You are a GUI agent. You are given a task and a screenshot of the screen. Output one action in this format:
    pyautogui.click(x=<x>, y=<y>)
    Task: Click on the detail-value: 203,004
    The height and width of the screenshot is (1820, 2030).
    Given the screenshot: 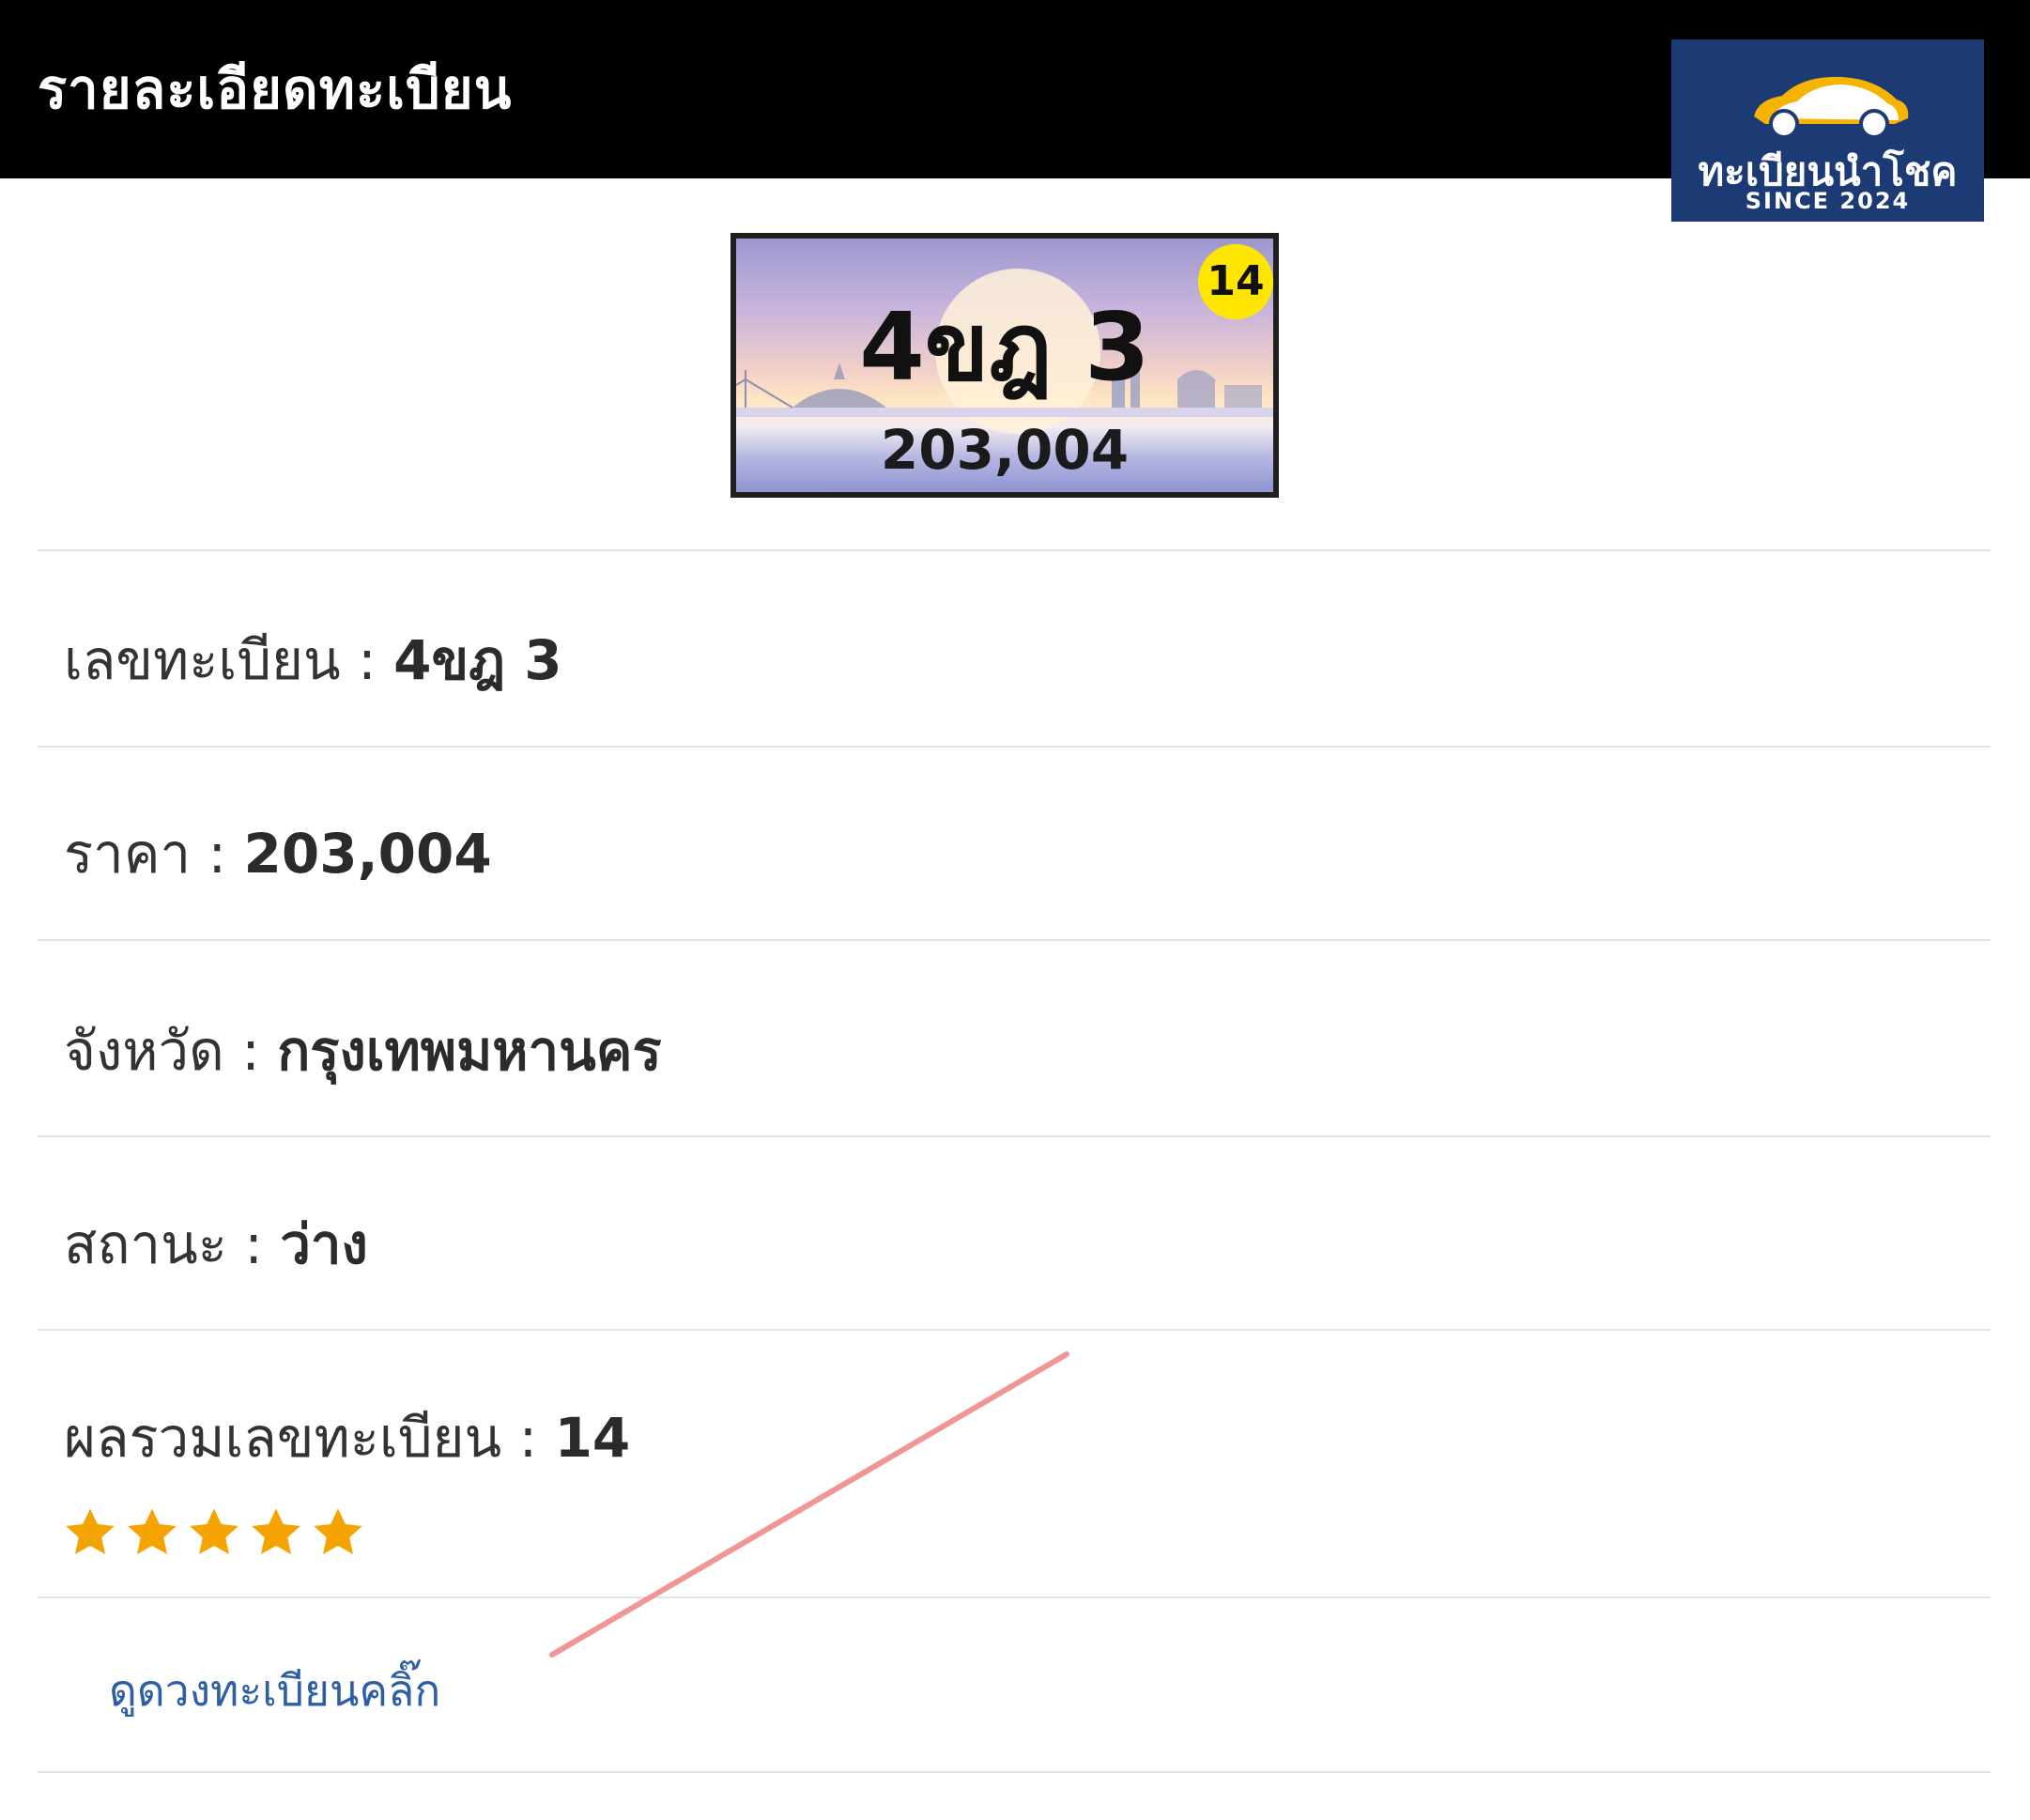 What is the action you would take?
    pyautogui.click(x=367, y=854)
    